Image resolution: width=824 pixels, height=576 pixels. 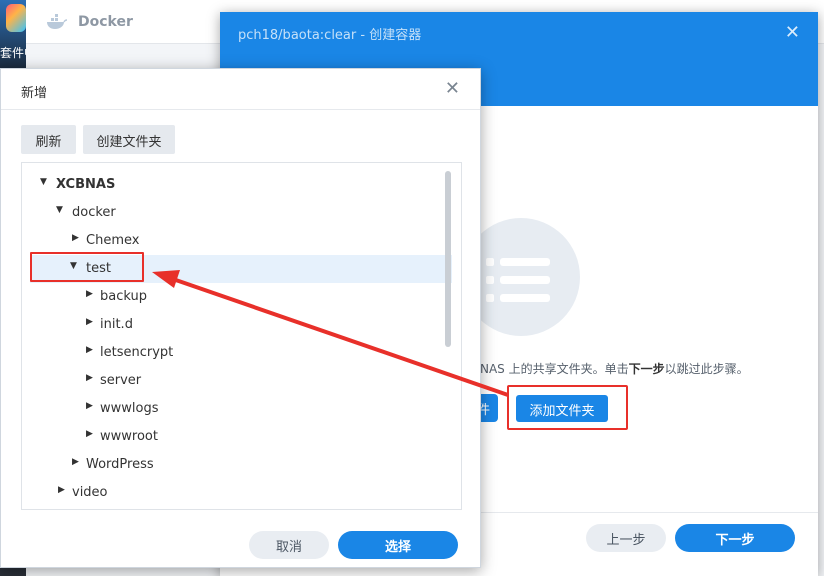 I want to click on annotation-arrow-overlay, so click(x=330, y=333).